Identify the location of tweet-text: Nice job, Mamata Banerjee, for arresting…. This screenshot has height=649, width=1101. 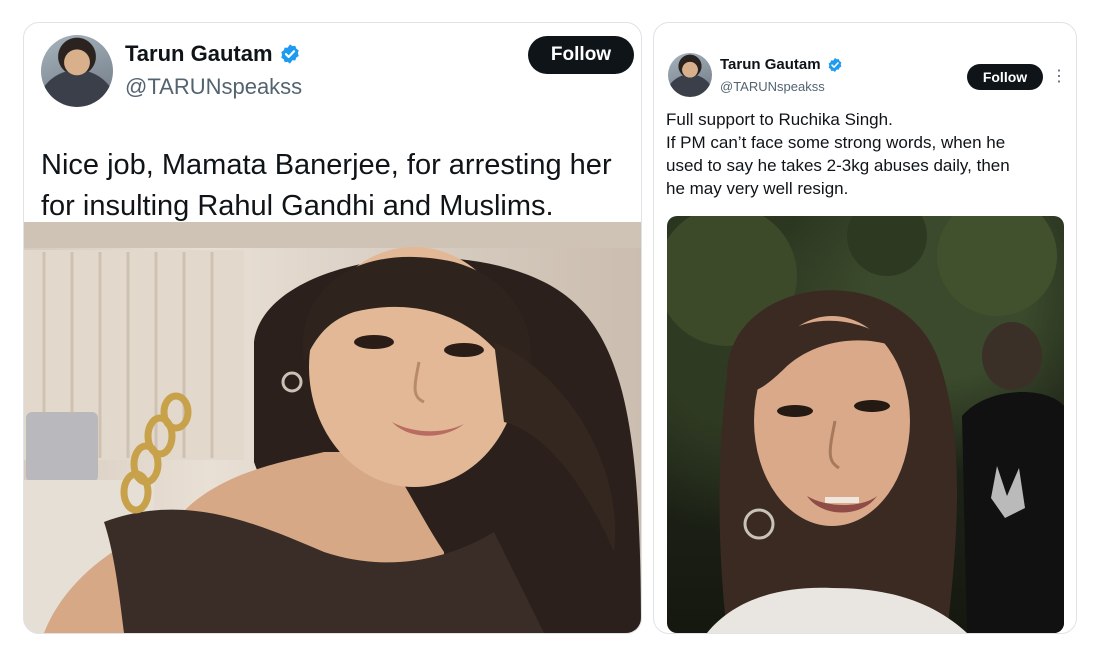
(326, 185).